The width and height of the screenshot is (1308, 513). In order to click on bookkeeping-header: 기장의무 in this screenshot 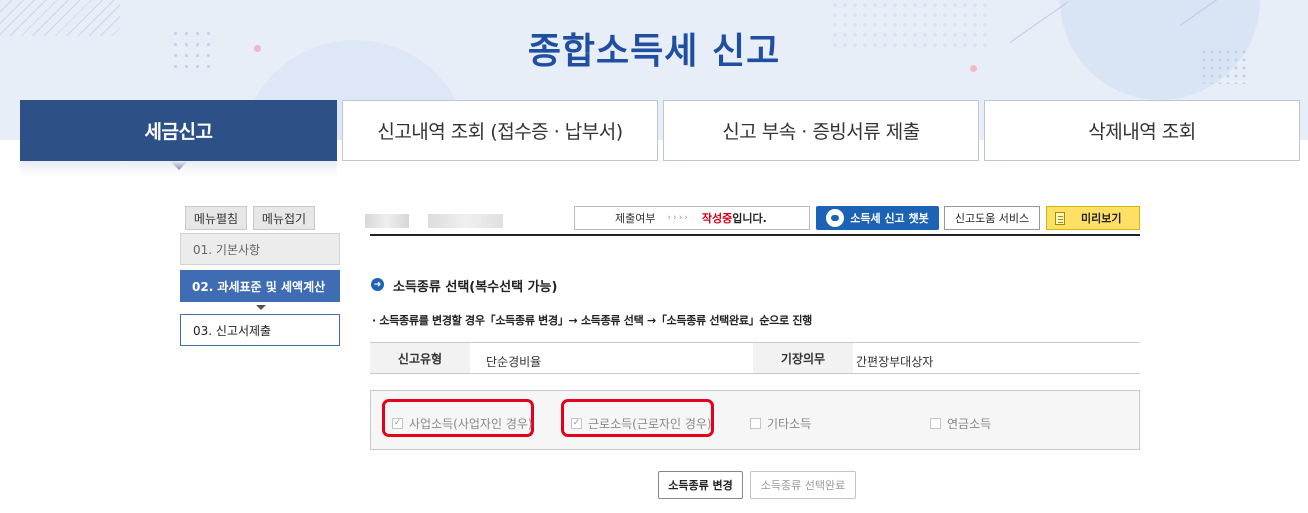, I will do `click(803, 358)`.